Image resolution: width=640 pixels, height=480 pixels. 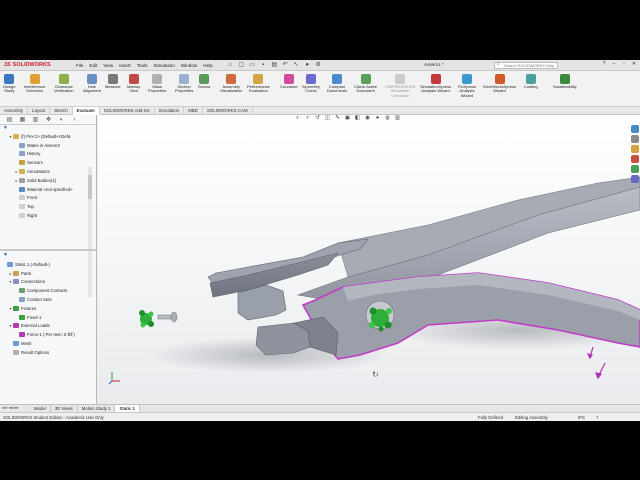 I want to click on menu-item-window: Window, so click(x=189, y=65).